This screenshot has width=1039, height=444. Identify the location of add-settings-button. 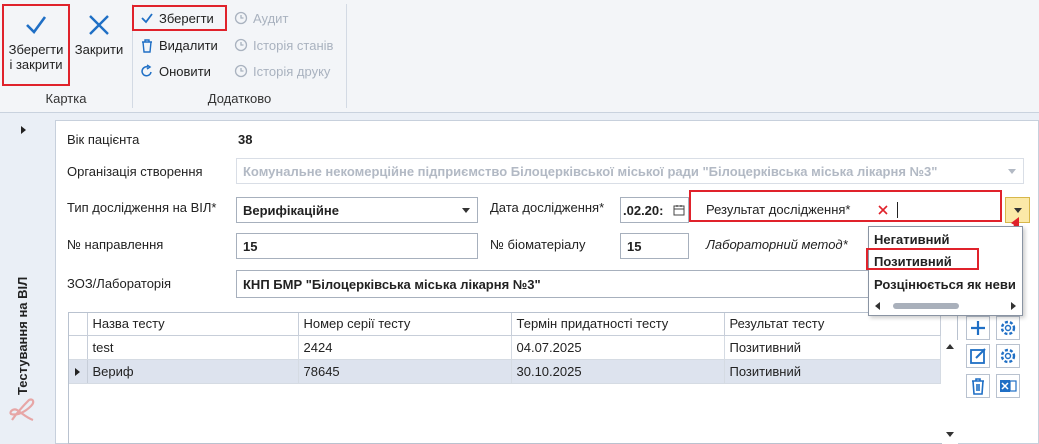
(1008, 328).